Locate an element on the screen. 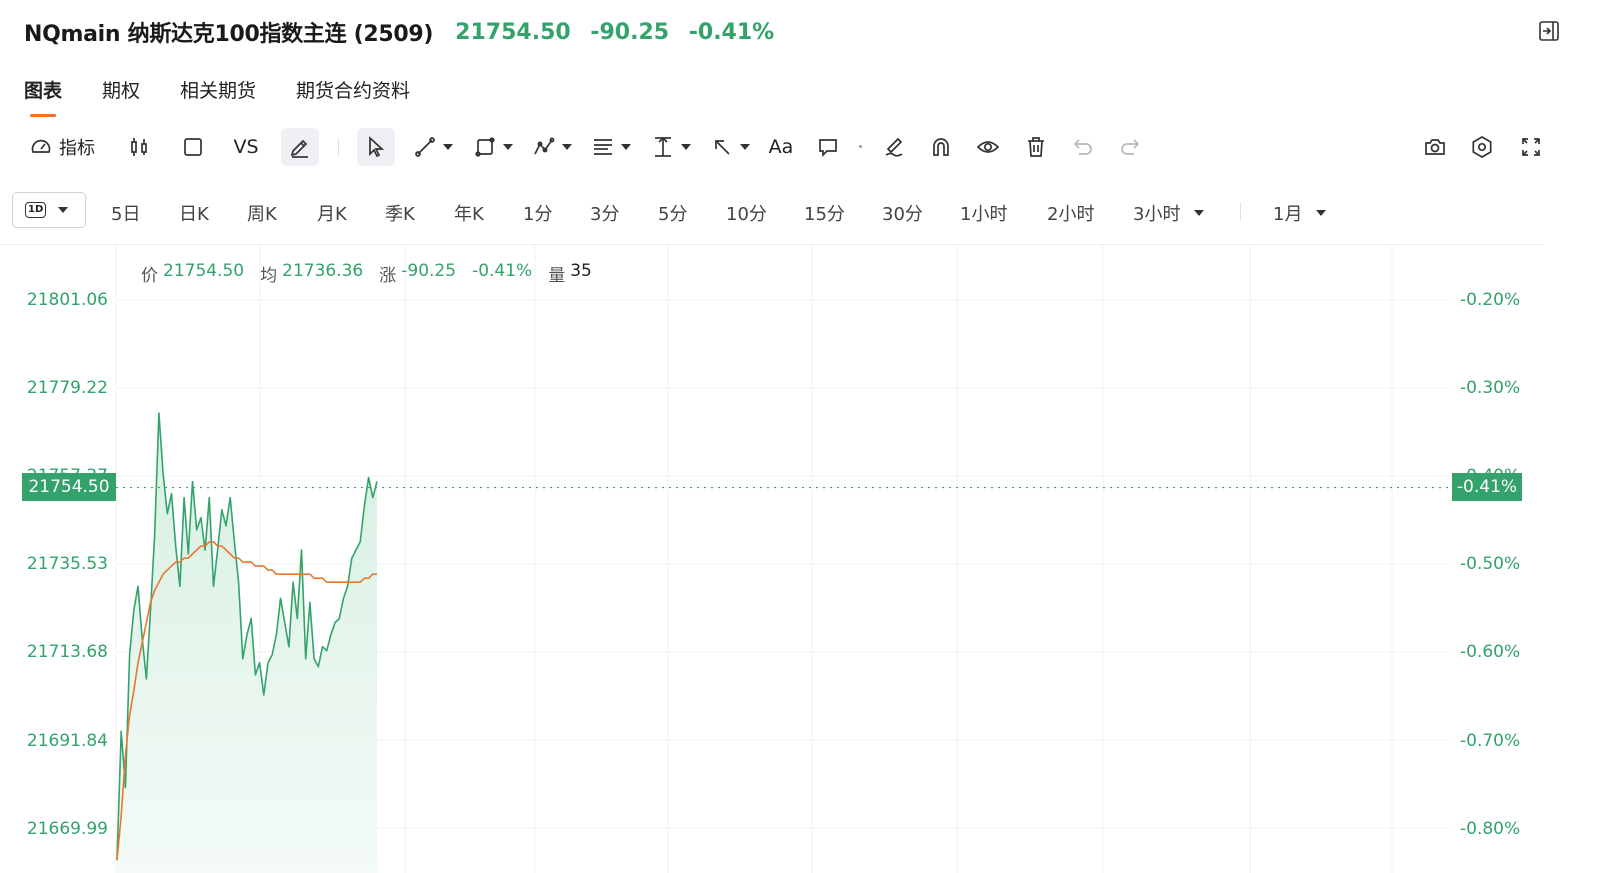 The width and height of the screenshot is (1600, 873). range-select: 1月 is located at coordinates (1300, 213).